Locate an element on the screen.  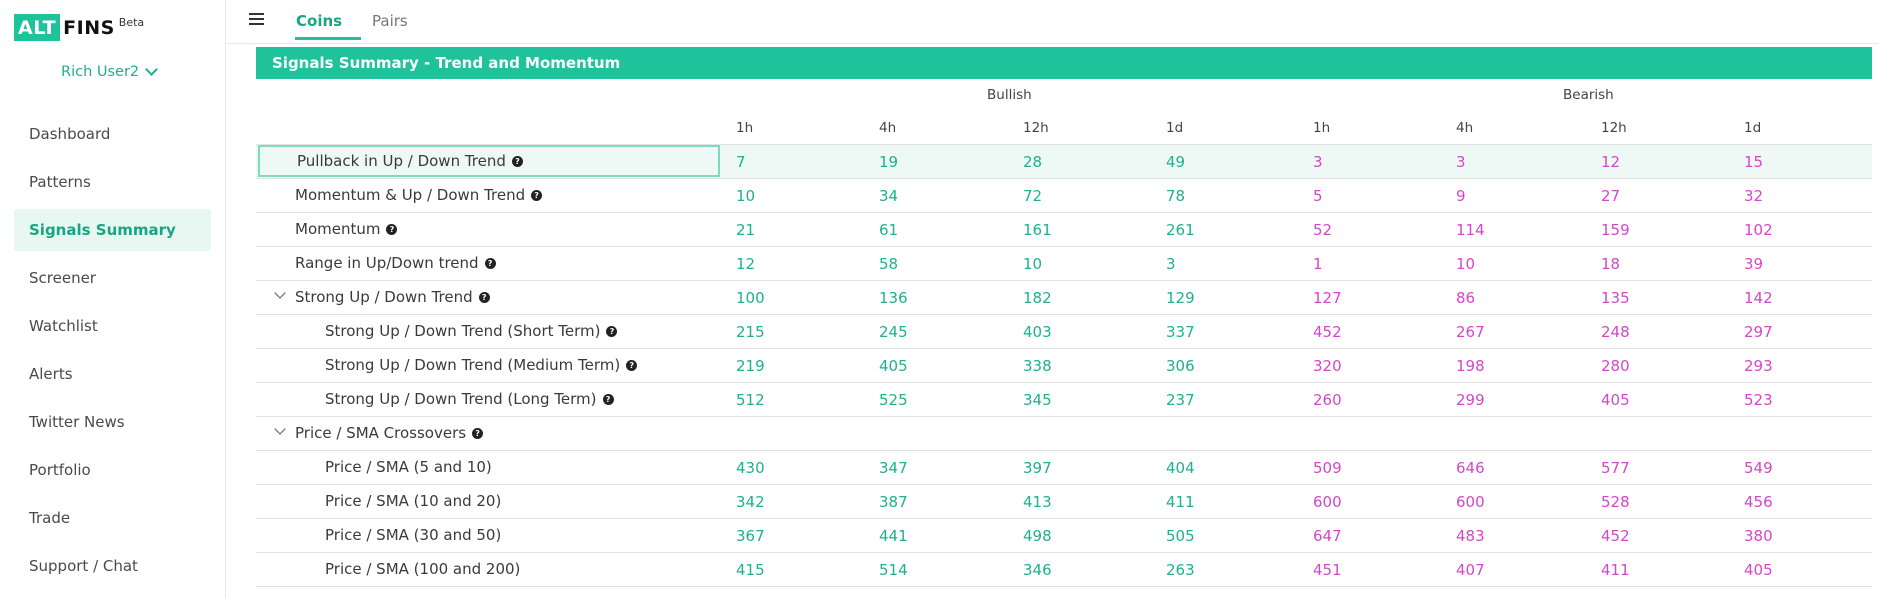
bearish-count: 127 is located at coordinates (1327, 298).